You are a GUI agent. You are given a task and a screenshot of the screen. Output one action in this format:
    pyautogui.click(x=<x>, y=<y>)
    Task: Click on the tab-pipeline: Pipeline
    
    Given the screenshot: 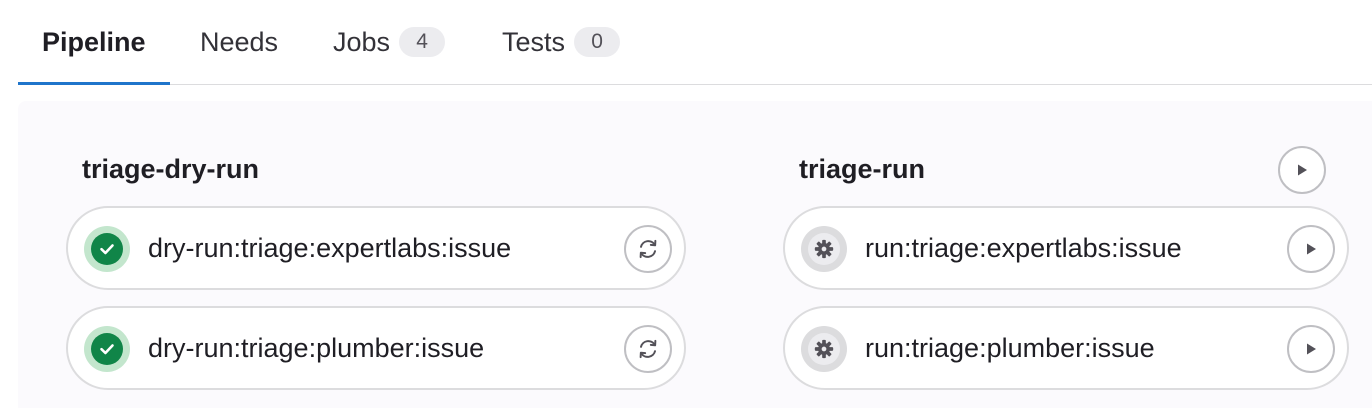 What is the action you would take?
    pyautogui.click(x=93, y=42)
    